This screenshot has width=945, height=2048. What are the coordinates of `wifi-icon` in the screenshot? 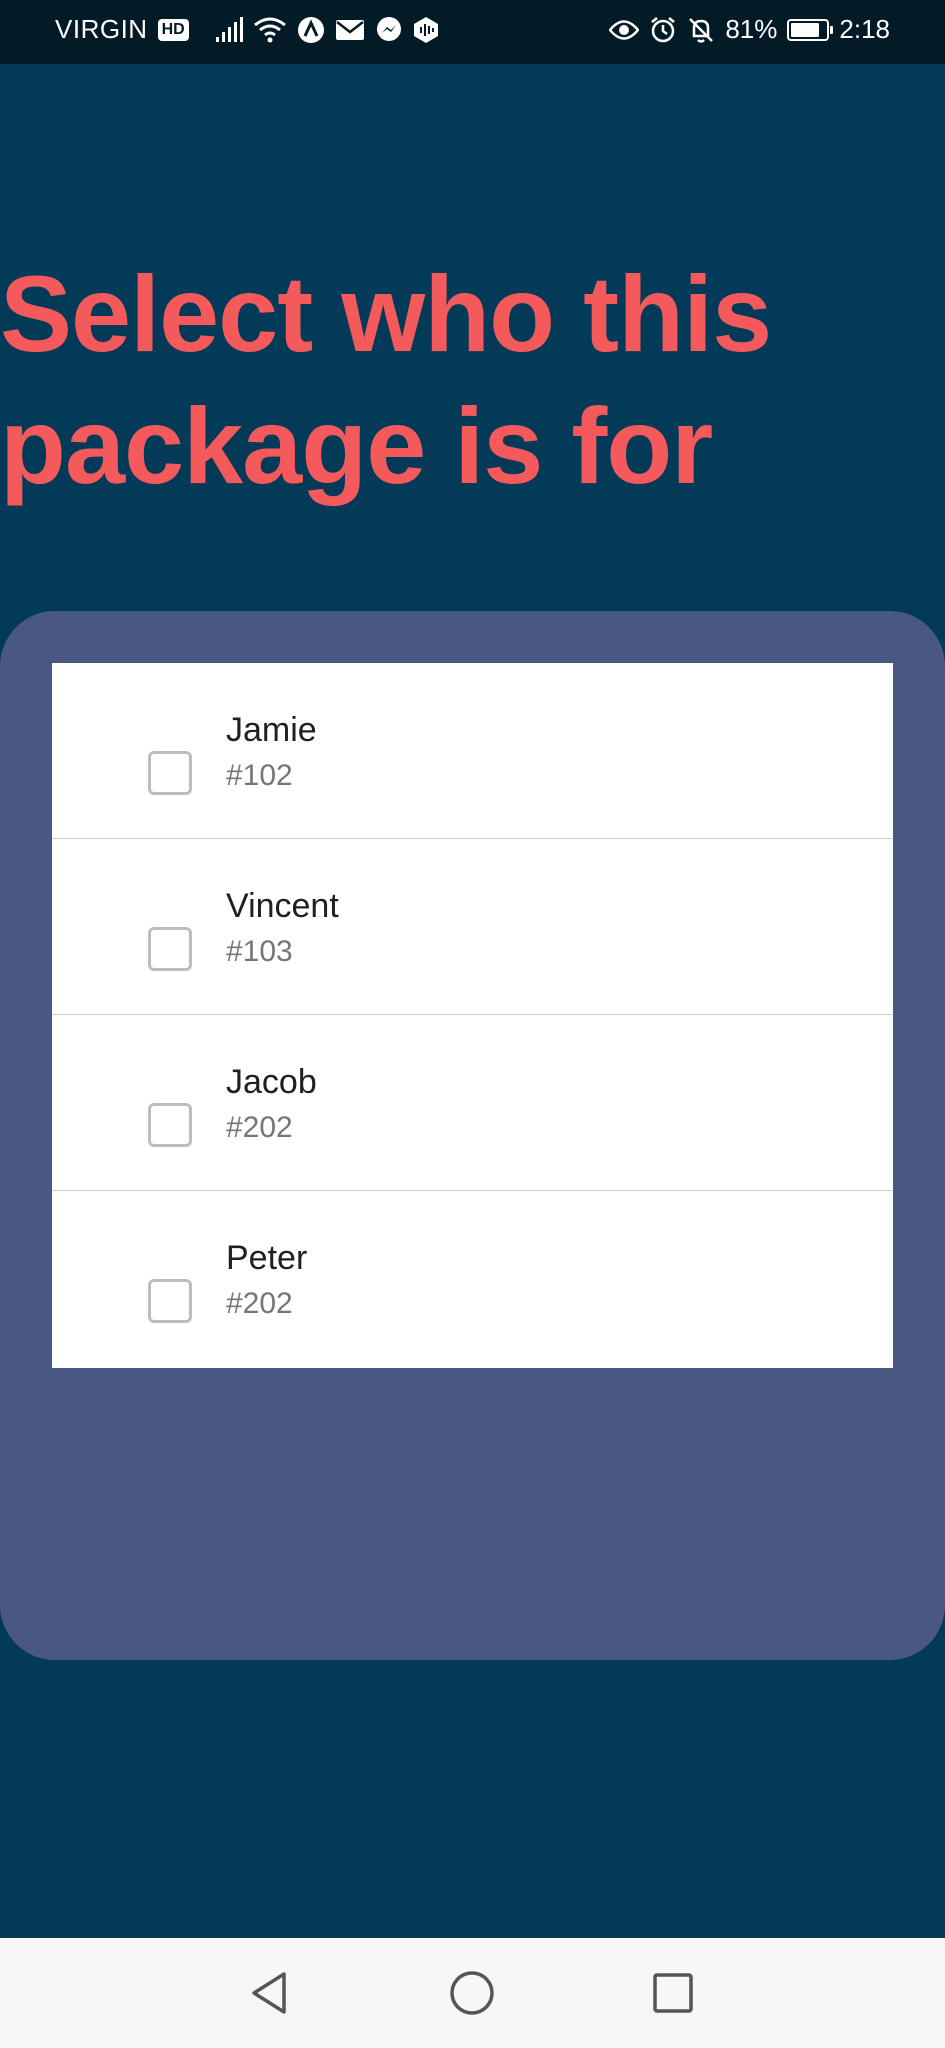 It's located at (270, 30).